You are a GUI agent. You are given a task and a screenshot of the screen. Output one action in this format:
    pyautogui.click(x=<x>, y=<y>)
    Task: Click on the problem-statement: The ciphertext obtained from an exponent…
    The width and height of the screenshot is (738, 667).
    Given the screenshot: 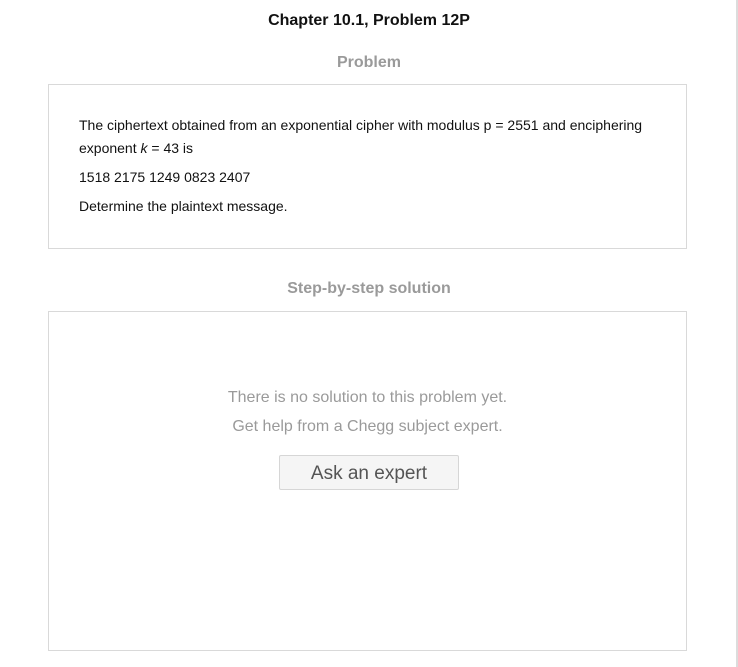 What is the action you would take?
    pyautogui.click(x=367, y=137)
    